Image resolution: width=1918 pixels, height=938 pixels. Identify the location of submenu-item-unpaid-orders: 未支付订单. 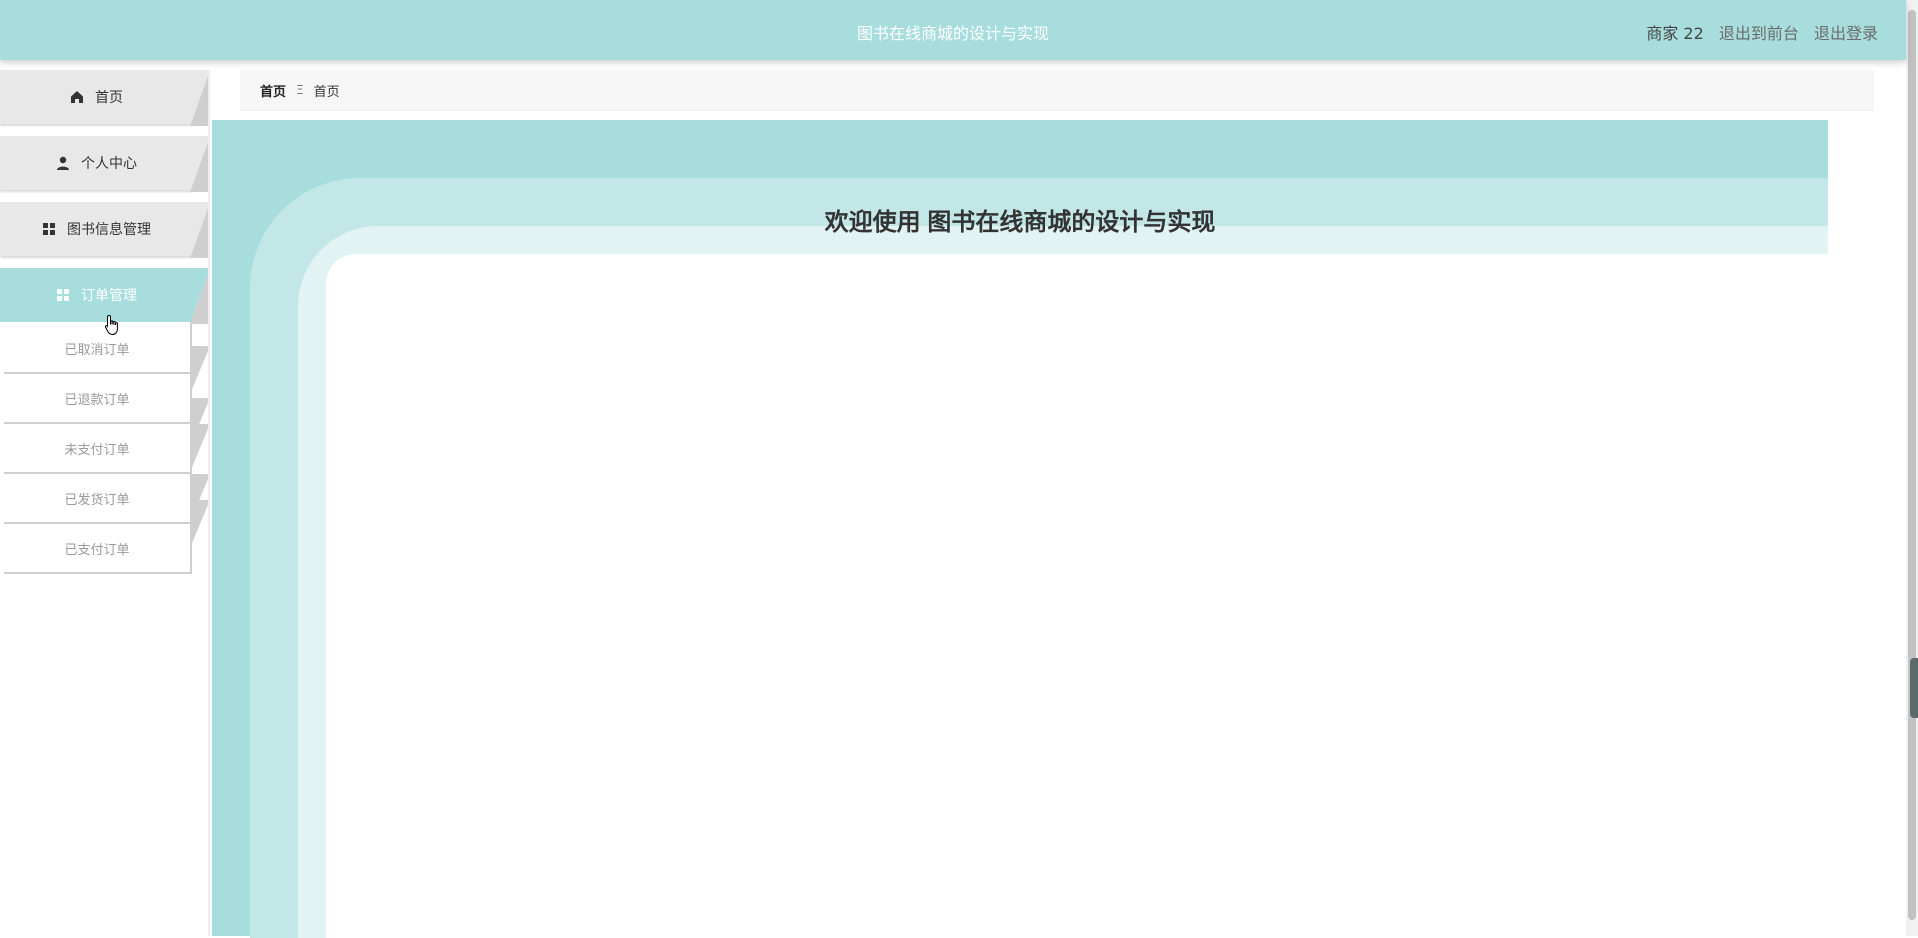
(98, 449).